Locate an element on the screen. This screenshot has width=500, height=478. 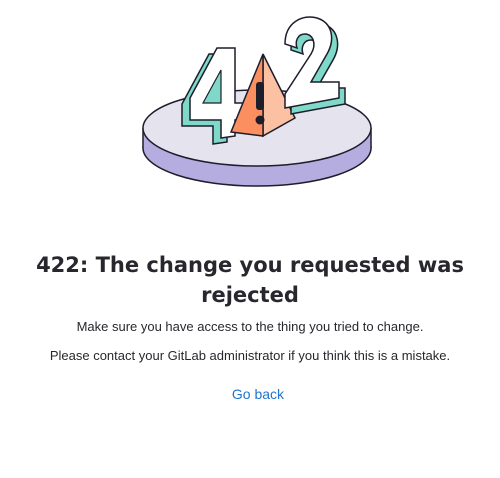
go-back-link: Go back is located at coordinates (258, 394).